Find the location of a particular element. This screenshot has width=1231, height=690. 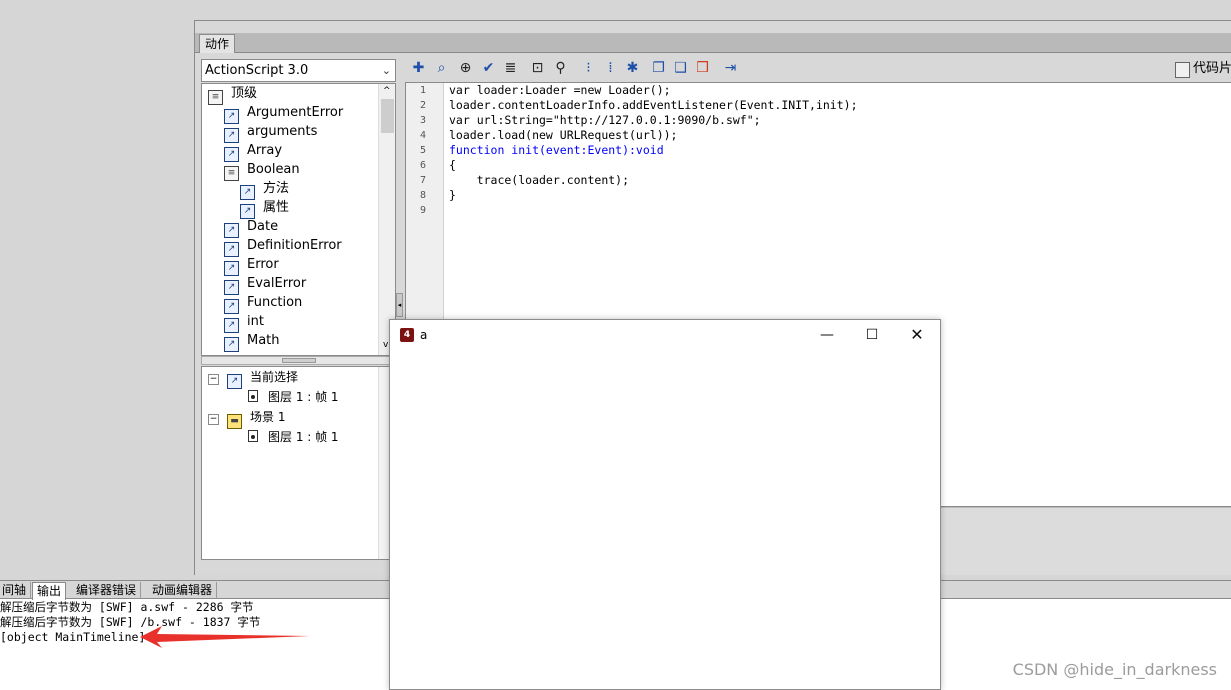

tab-actions: 动作 is located at coordinates (217, 43).